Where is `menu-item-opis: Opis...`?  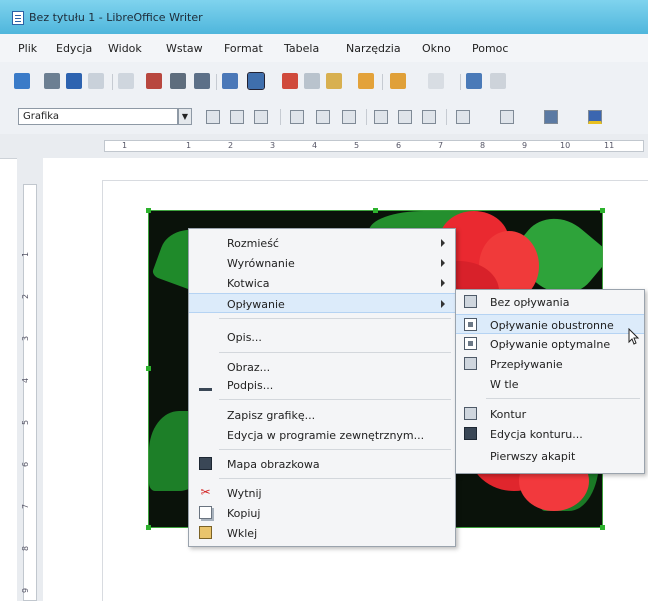 menu-item-opis: Opis... is located at coordinates (322, 337).